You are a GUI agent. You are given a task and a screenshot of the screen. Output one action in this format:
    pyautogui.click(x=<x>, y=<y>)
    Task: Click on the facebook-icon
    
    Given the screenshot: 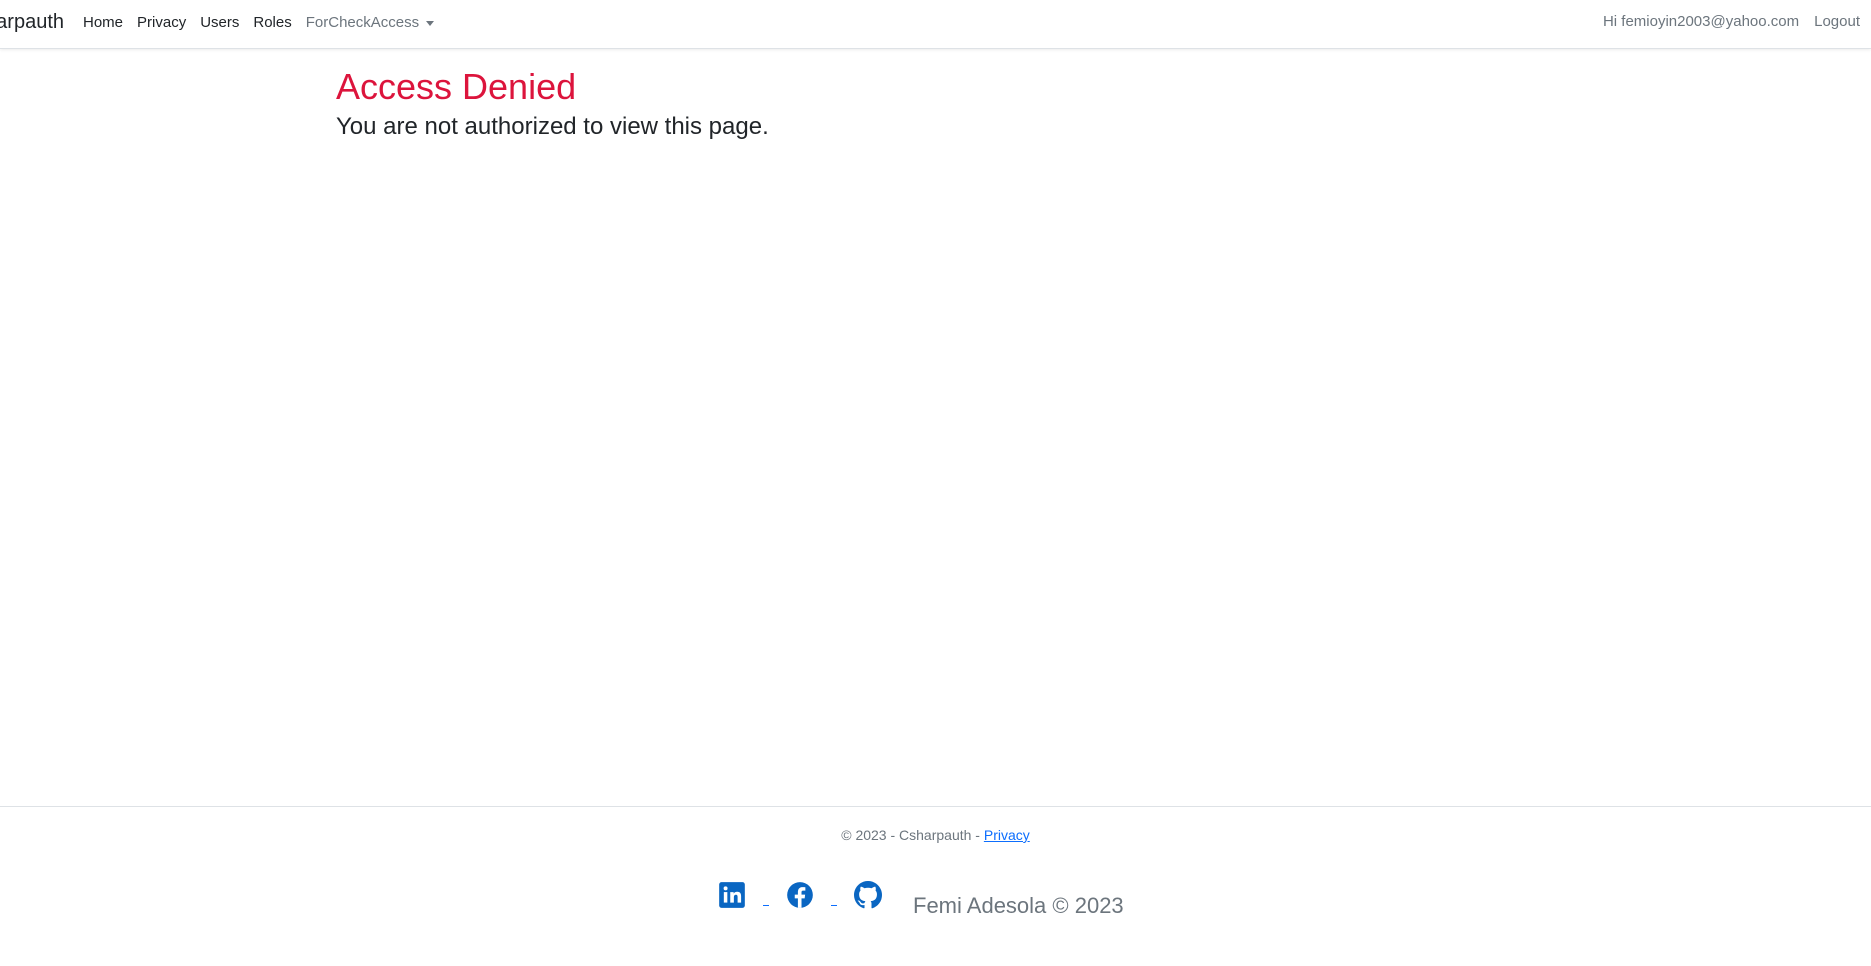 What is the action you would take?
    pyautogui.click(x=800, y=895)
    